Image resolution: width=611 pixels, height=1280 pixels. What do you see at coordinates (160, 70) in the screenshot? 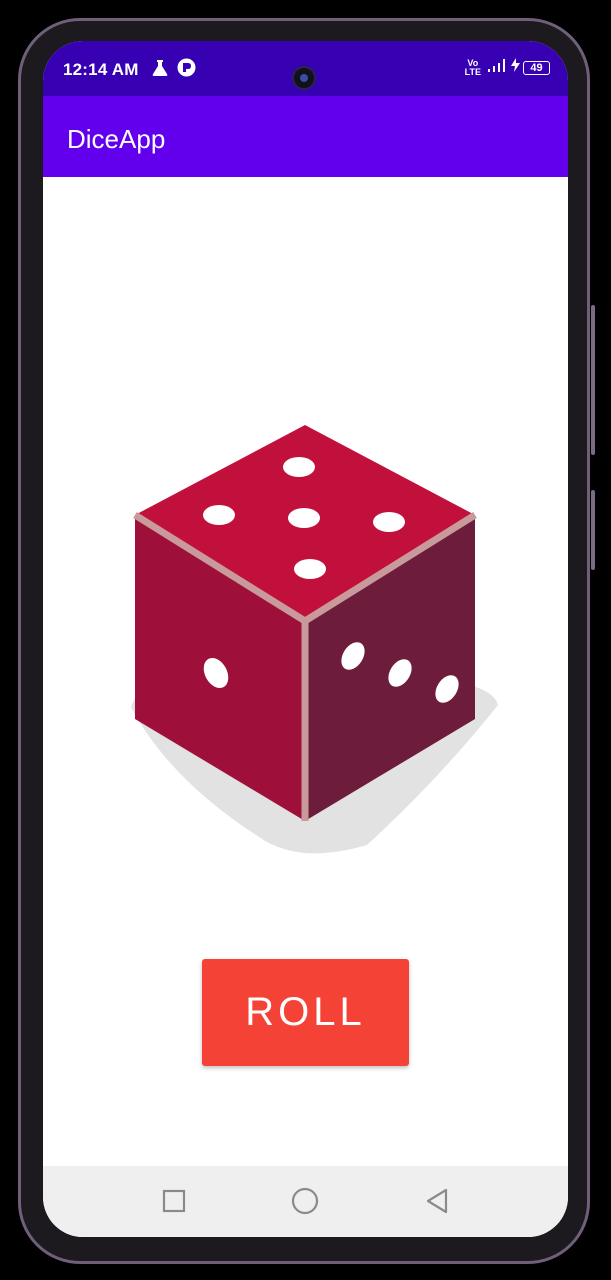
I see `flask-icon` at bounding box center [160, 70].